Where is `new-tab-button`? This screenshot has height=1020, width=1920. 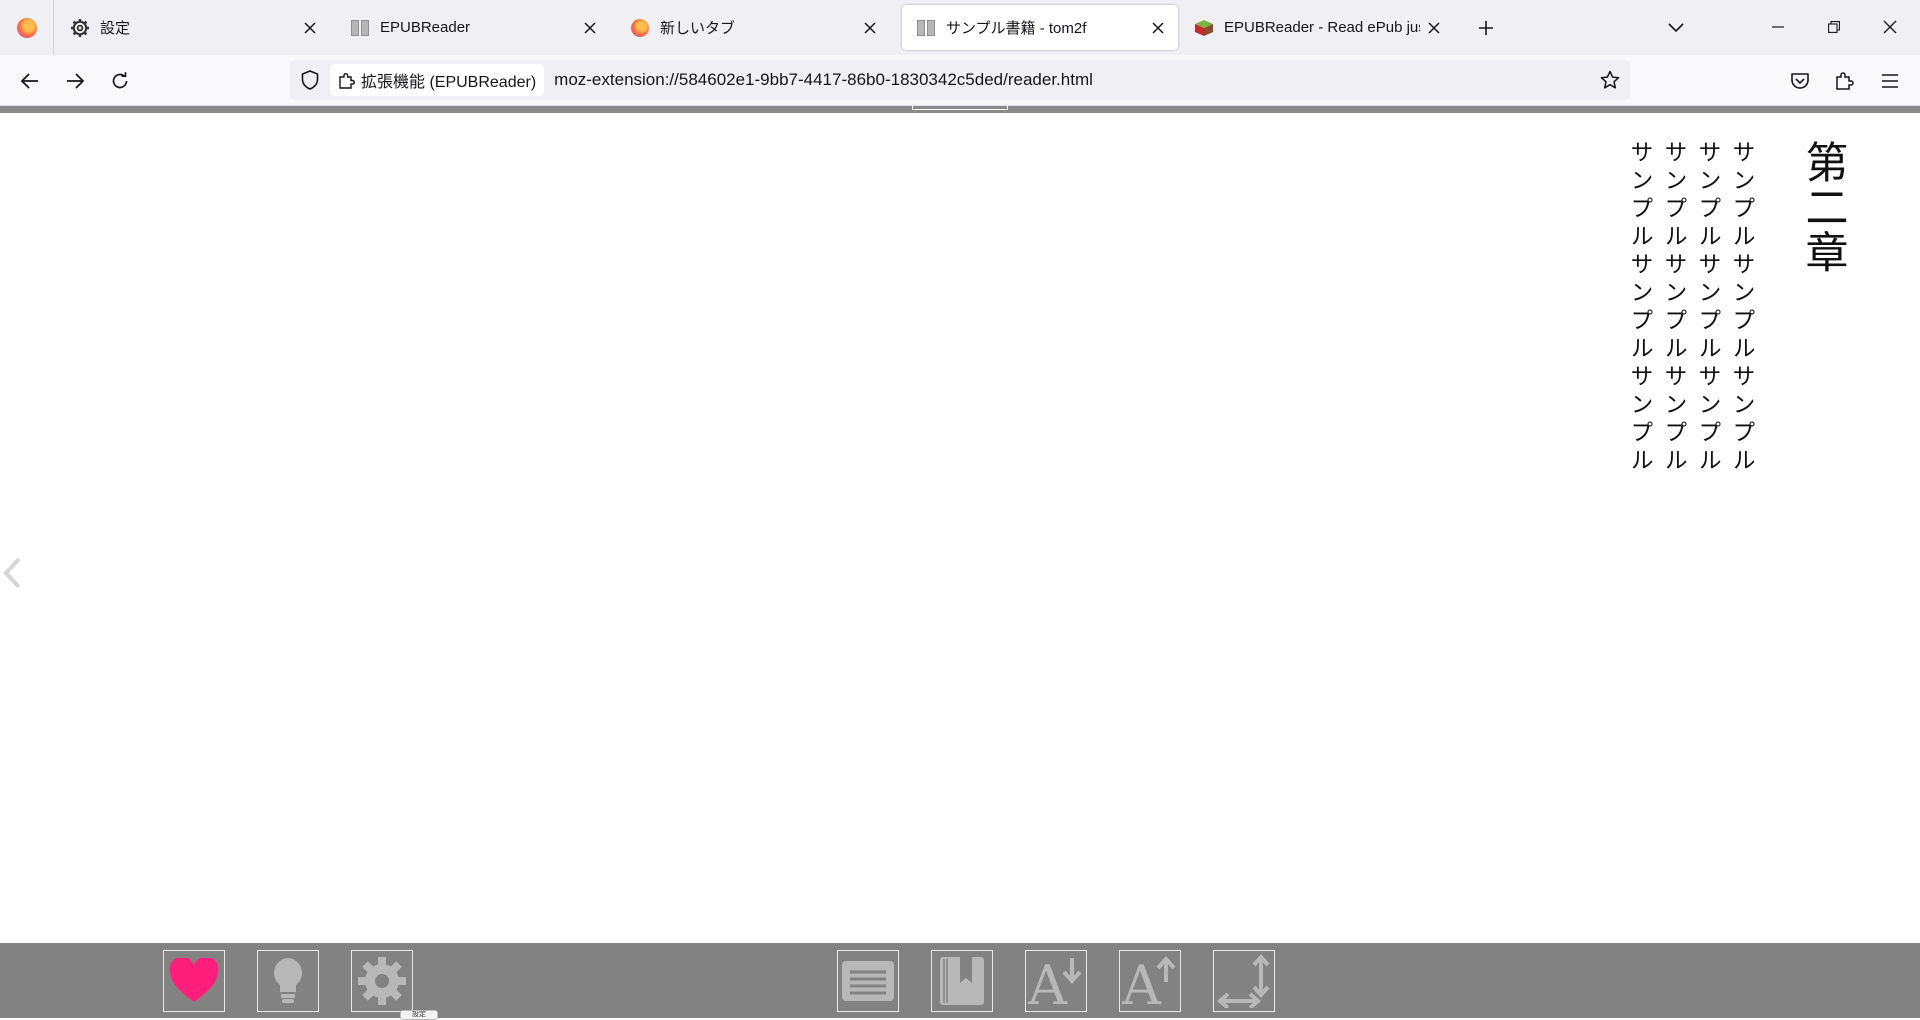 new-tab-button is located at coordinates (1486, 28).